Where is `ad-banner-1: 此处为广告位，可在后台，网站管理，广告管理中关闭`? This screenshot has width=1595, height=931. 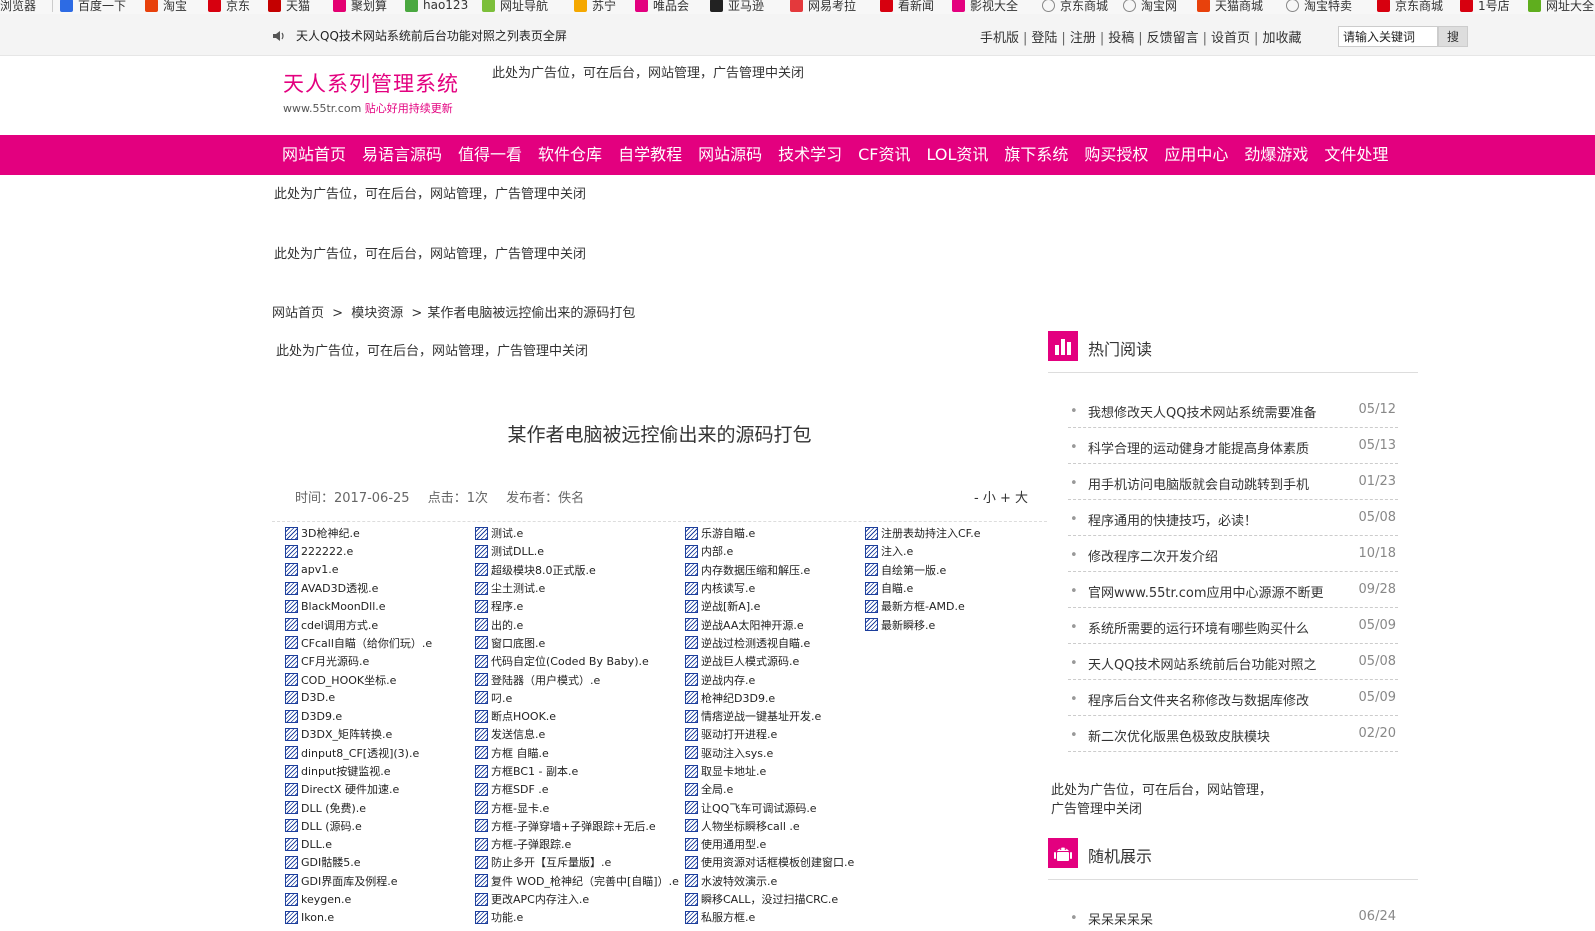
ad-banner-1: 此处为广告位，可在后台，网站管理，广告管理中关闭 is located at coordinates (430, 192).